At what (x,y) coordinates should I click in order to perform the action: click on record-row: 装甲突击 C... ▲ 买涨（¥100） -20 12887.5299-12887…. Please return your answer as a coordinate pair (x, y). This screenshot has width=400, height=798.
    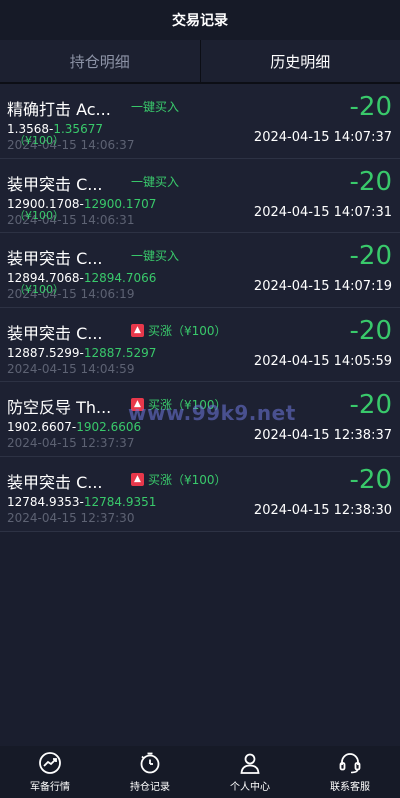
    Looking at the image, I should click on (200, 345).